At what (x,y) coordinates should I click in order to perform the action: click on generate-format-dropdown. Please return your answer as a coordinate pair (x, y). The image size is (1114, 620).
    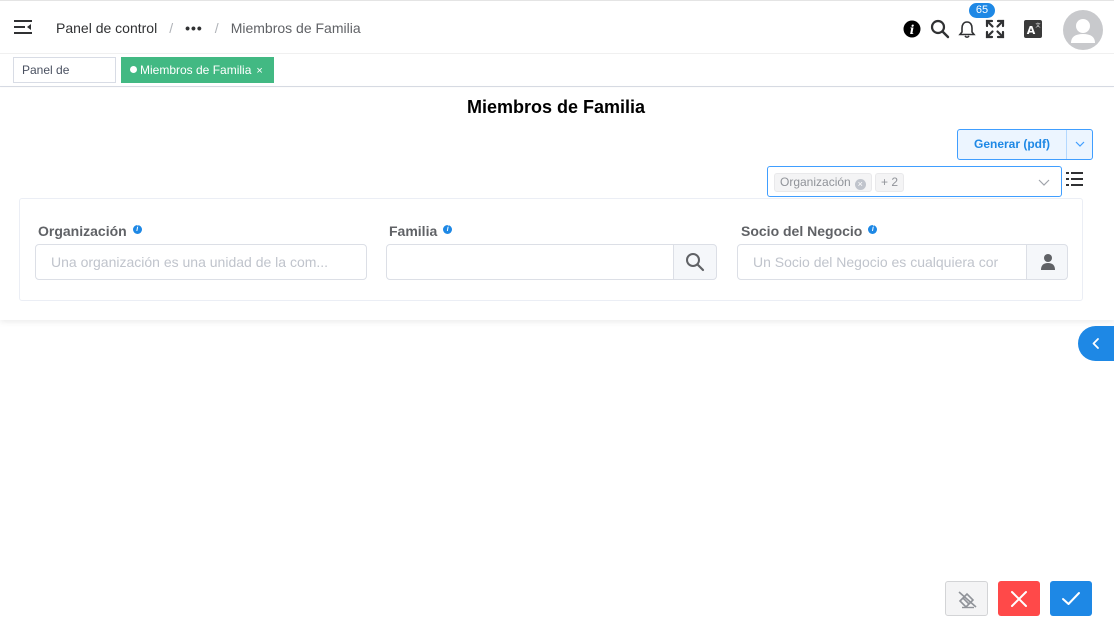
    Looking at the image, I should click on (1079, 144).